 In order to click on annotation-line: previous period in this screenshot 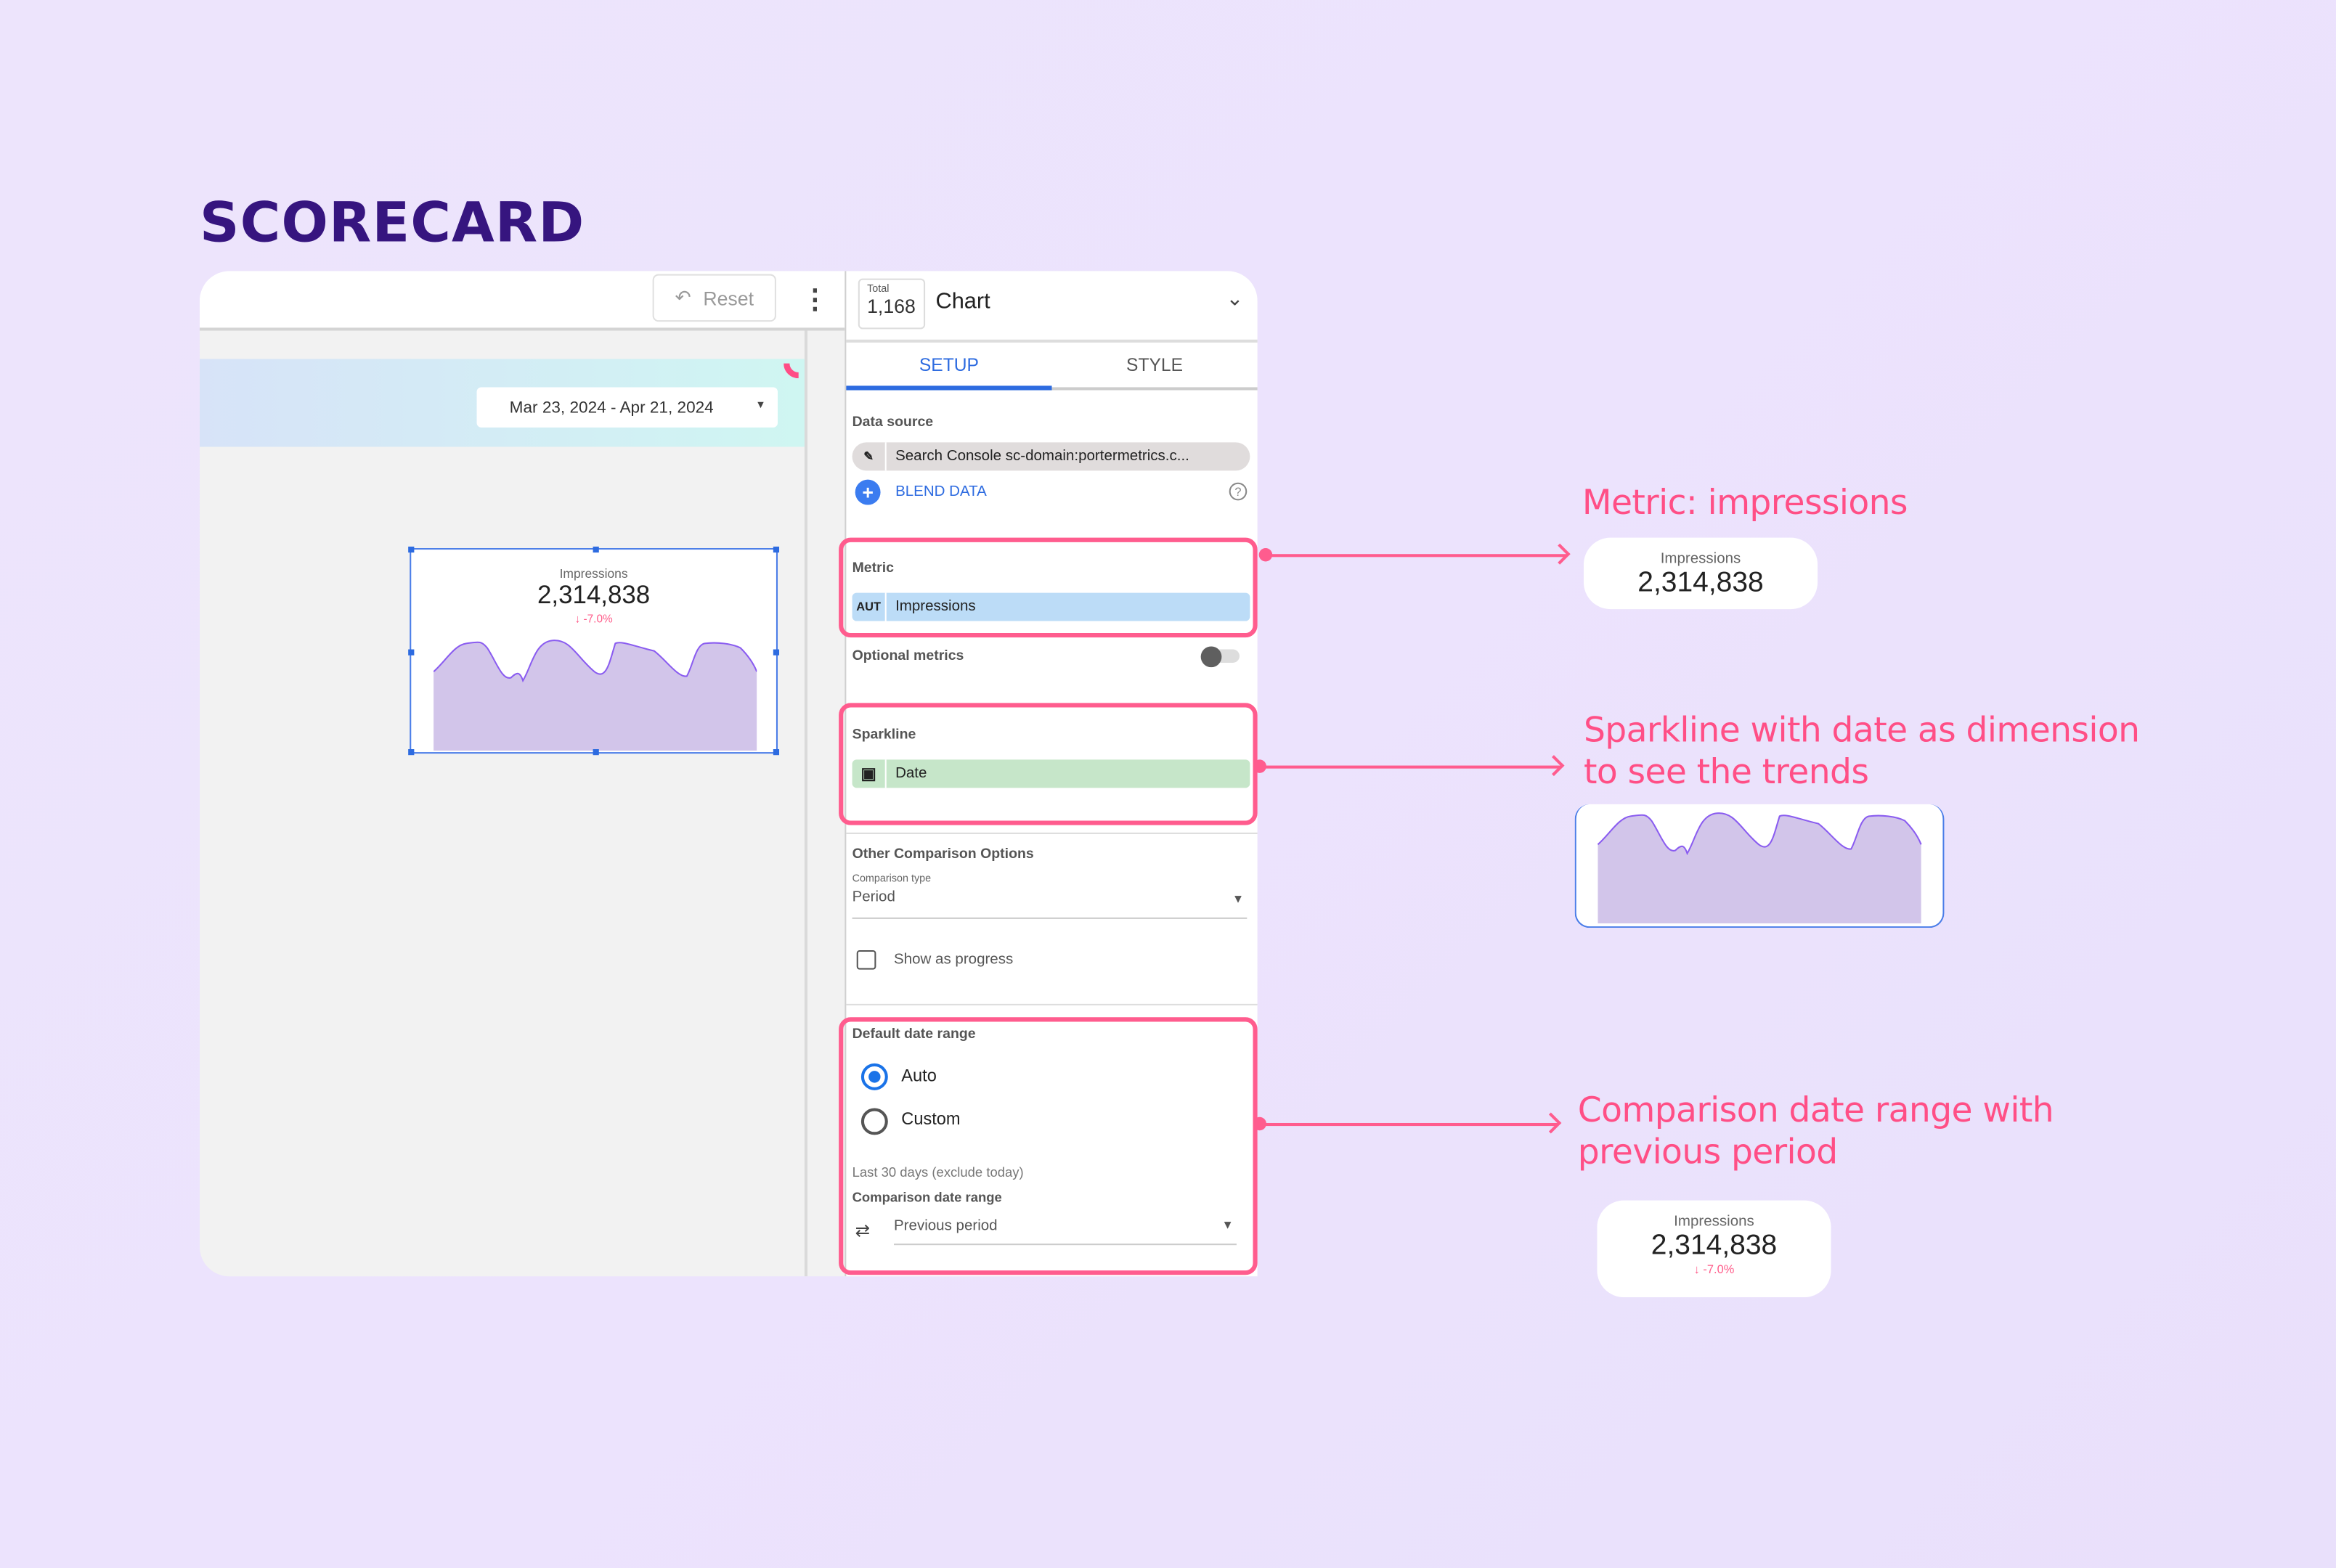, I will do `click(1707, 1152)`.